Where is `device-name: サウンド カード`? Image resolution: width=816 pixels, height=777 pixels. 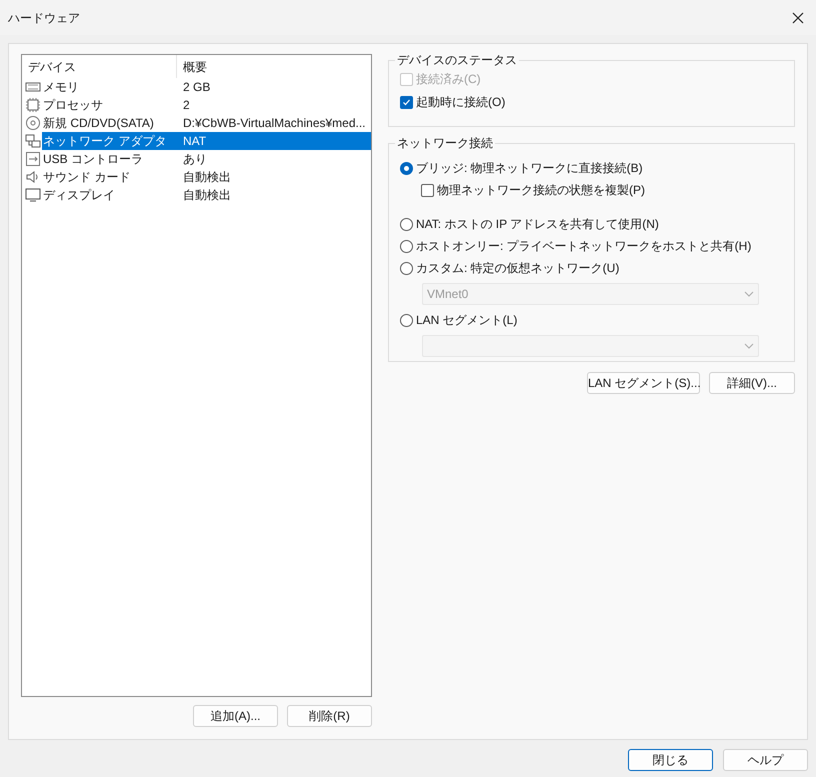
device-name: サウンド カード is located at coordinates (109, 177).